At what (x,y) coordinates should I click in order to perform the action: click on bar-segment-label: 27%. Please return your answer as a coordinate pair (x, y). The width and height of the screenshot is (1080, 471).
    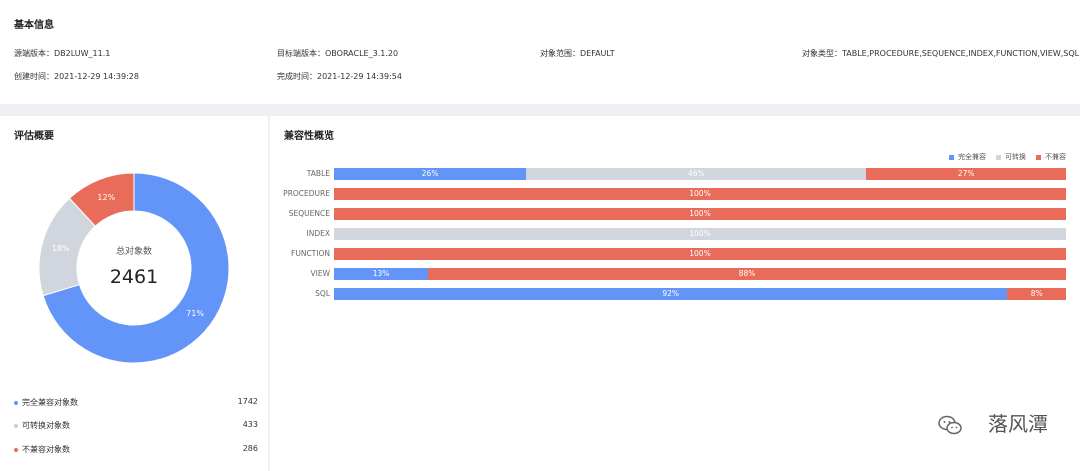
    Looking at the image, I should click on (966, 173).